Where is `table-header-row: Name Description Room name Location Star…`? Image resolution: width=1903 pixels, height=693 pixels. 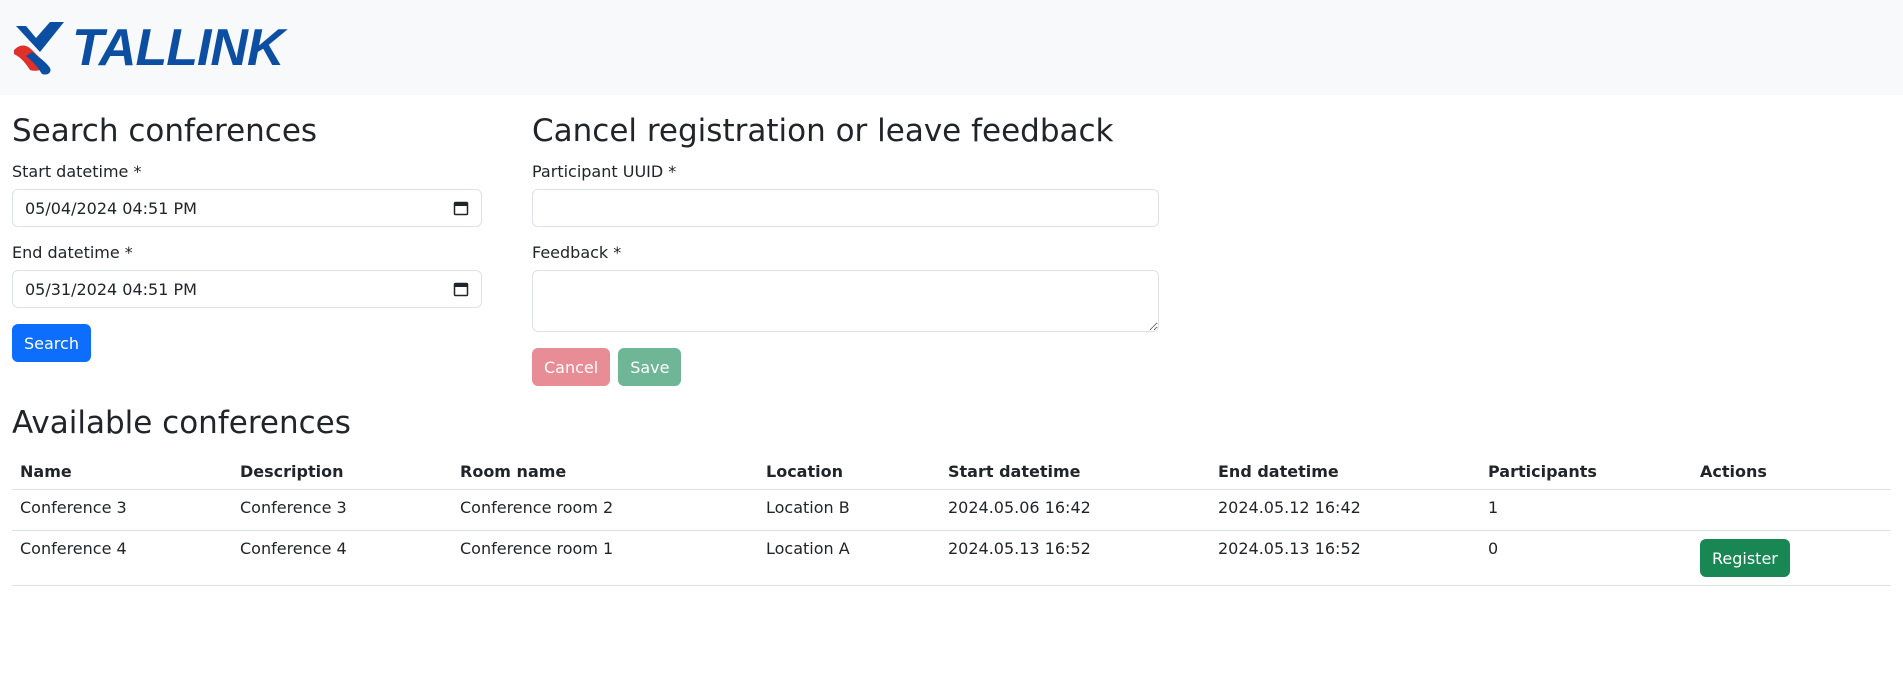
table-header-row: Name Description Room name Location Star… is located at coordinates (951, 472).